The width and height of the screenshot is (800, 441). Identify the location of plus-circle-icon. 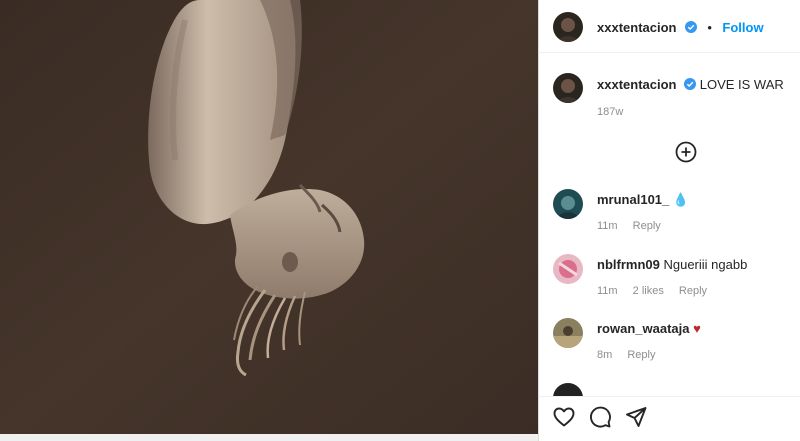
(686, 152).